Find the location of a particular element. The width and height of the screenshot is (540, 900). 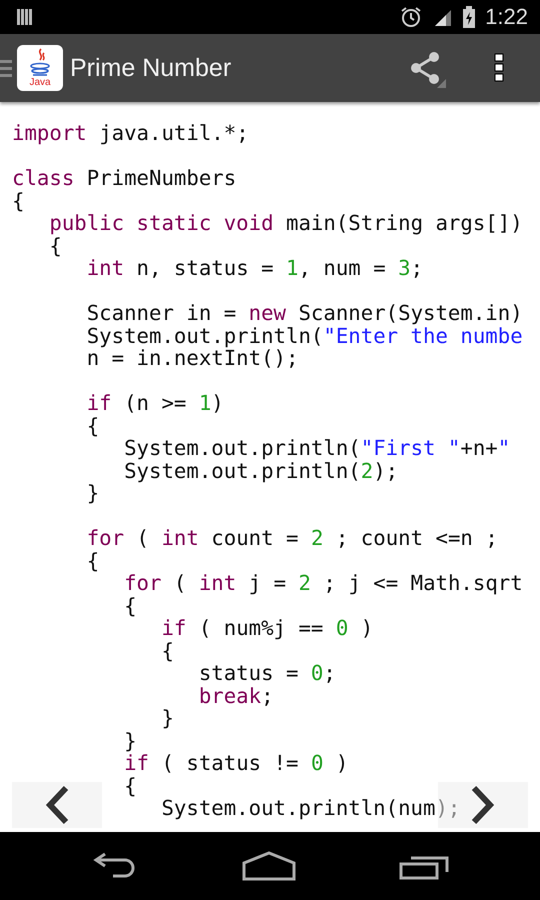

battery-icon is located at coordinates (469, 17).